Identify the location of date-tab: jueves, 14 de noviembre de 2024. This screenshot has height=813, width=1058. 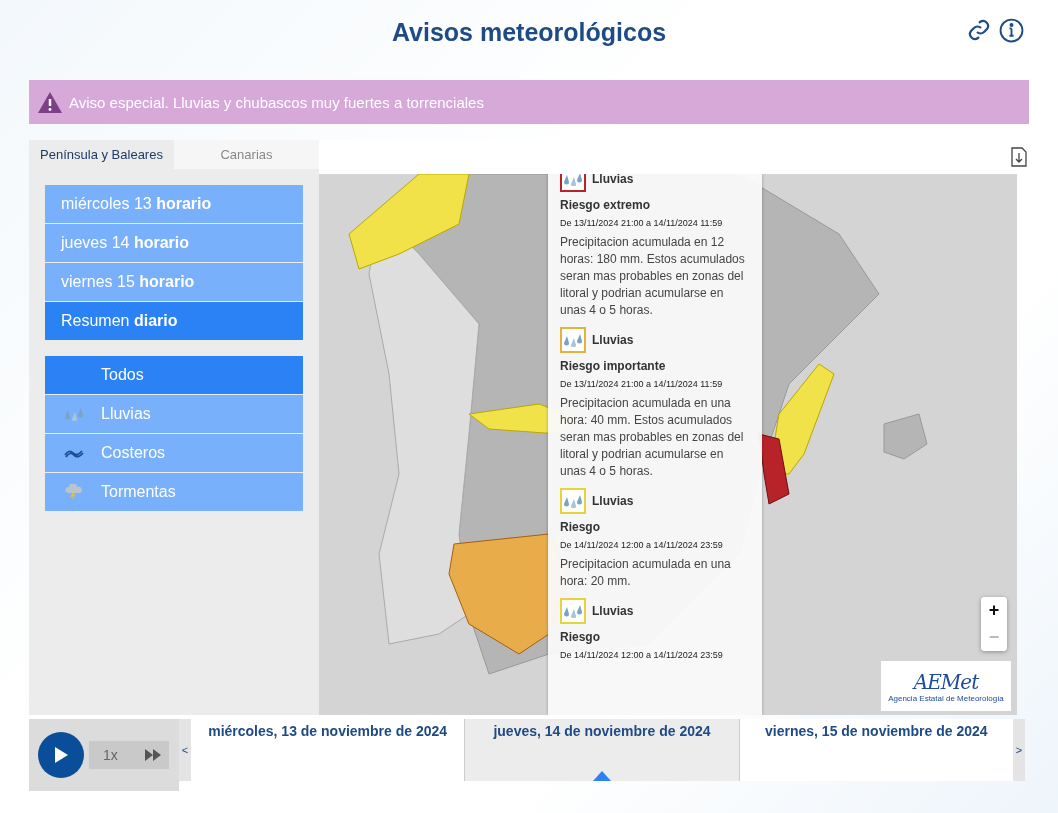
(602, 750).